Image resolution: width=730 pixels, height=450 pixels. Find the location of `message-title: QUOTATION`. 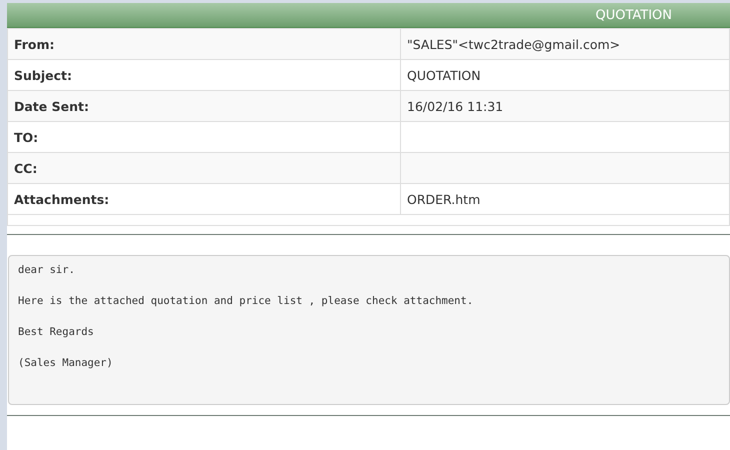

message-title: QUOTATION is located at coordinates (633, 15).